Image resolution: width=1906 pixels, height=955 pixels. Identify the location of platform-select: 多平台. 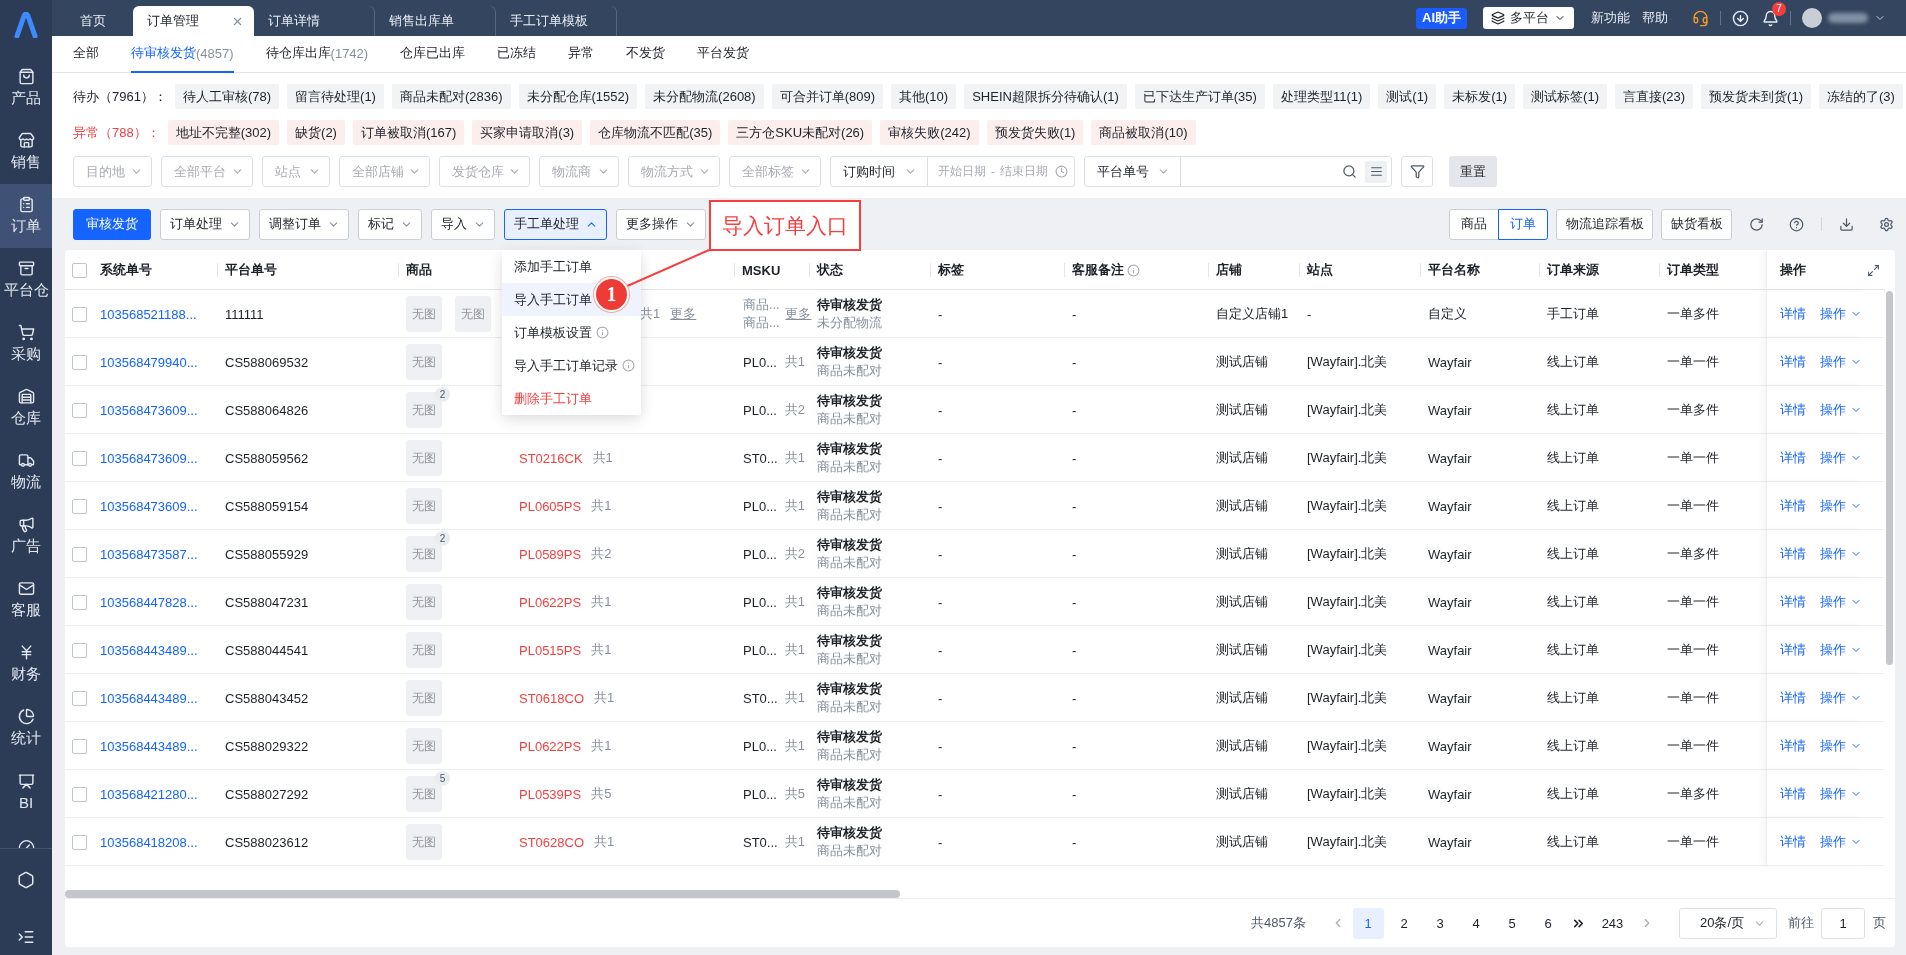
(1528, 18).